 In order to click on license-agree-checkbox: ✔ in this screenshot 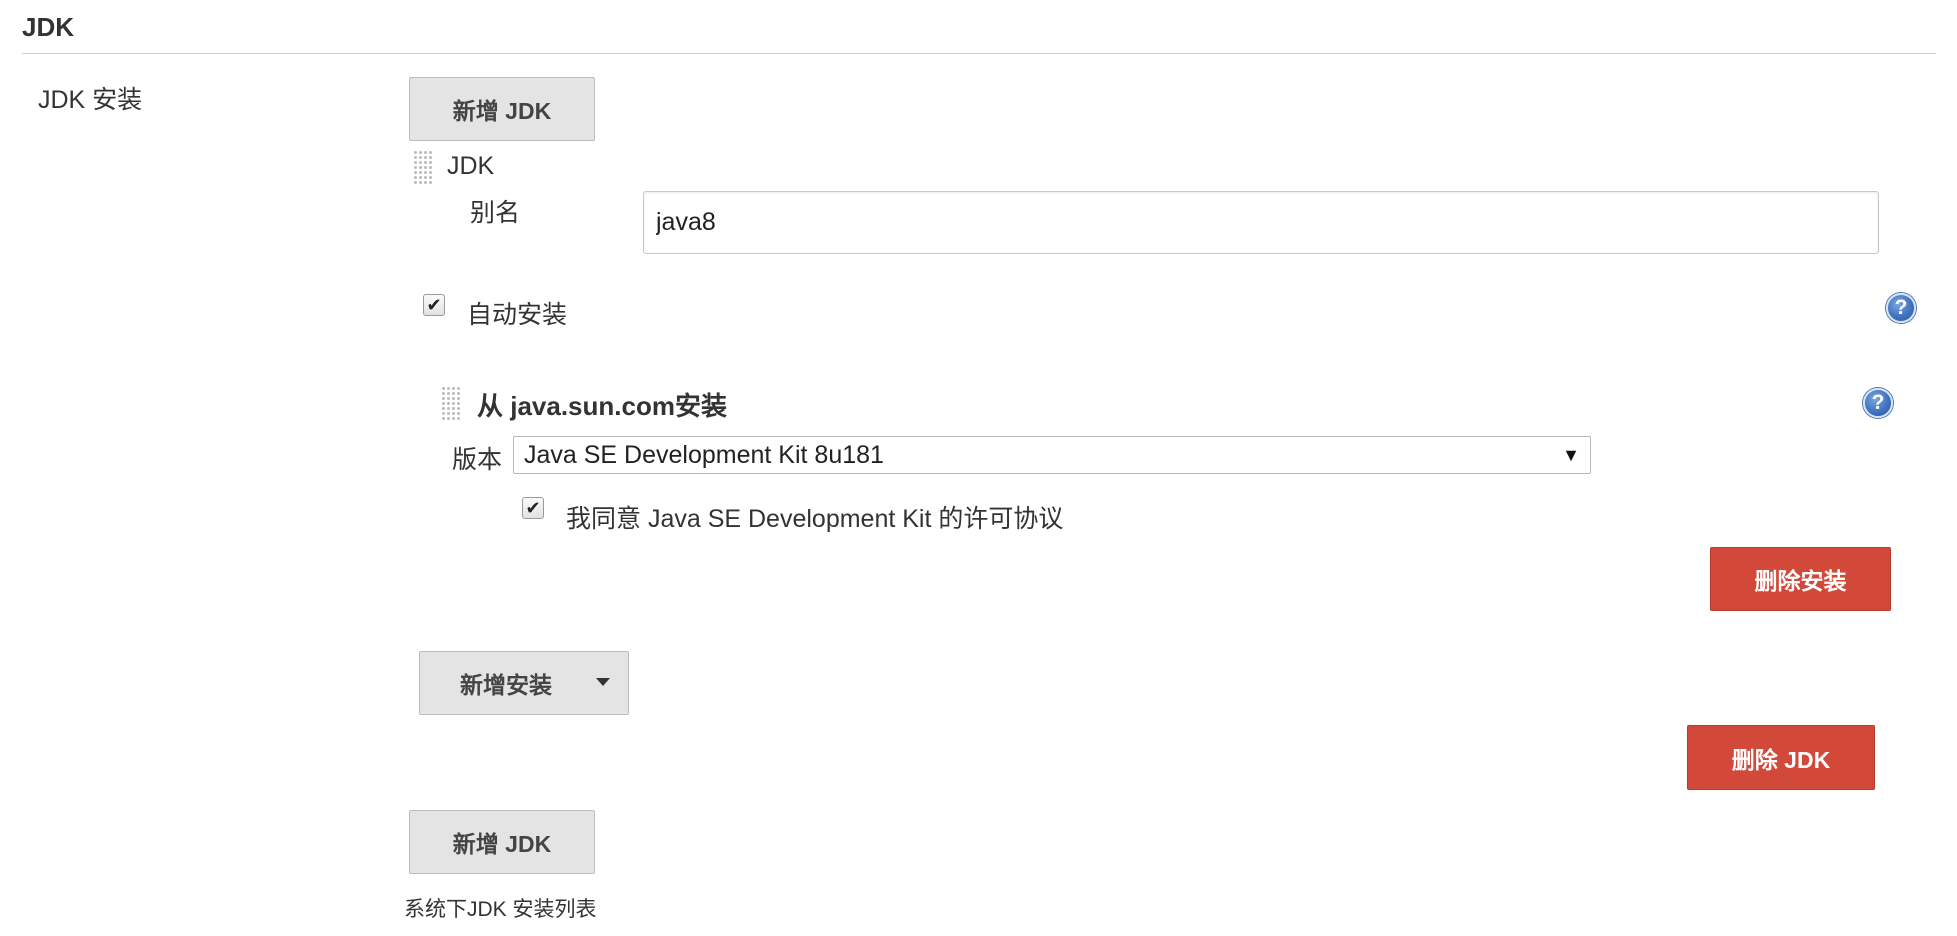, I will do `click(533, 508)`.